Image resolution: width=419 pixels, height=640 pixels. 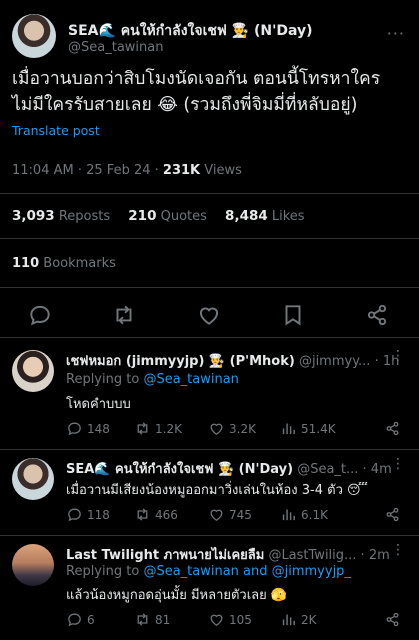 I want to click on repost-count: 81, so click(x=163, y=619).